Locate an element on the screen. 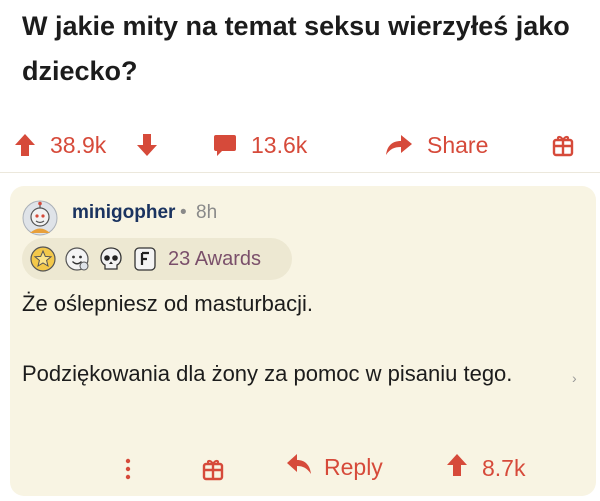 The width and height of the screenshot is (600, 501). post-award-button is located at coordinates (563, 145).